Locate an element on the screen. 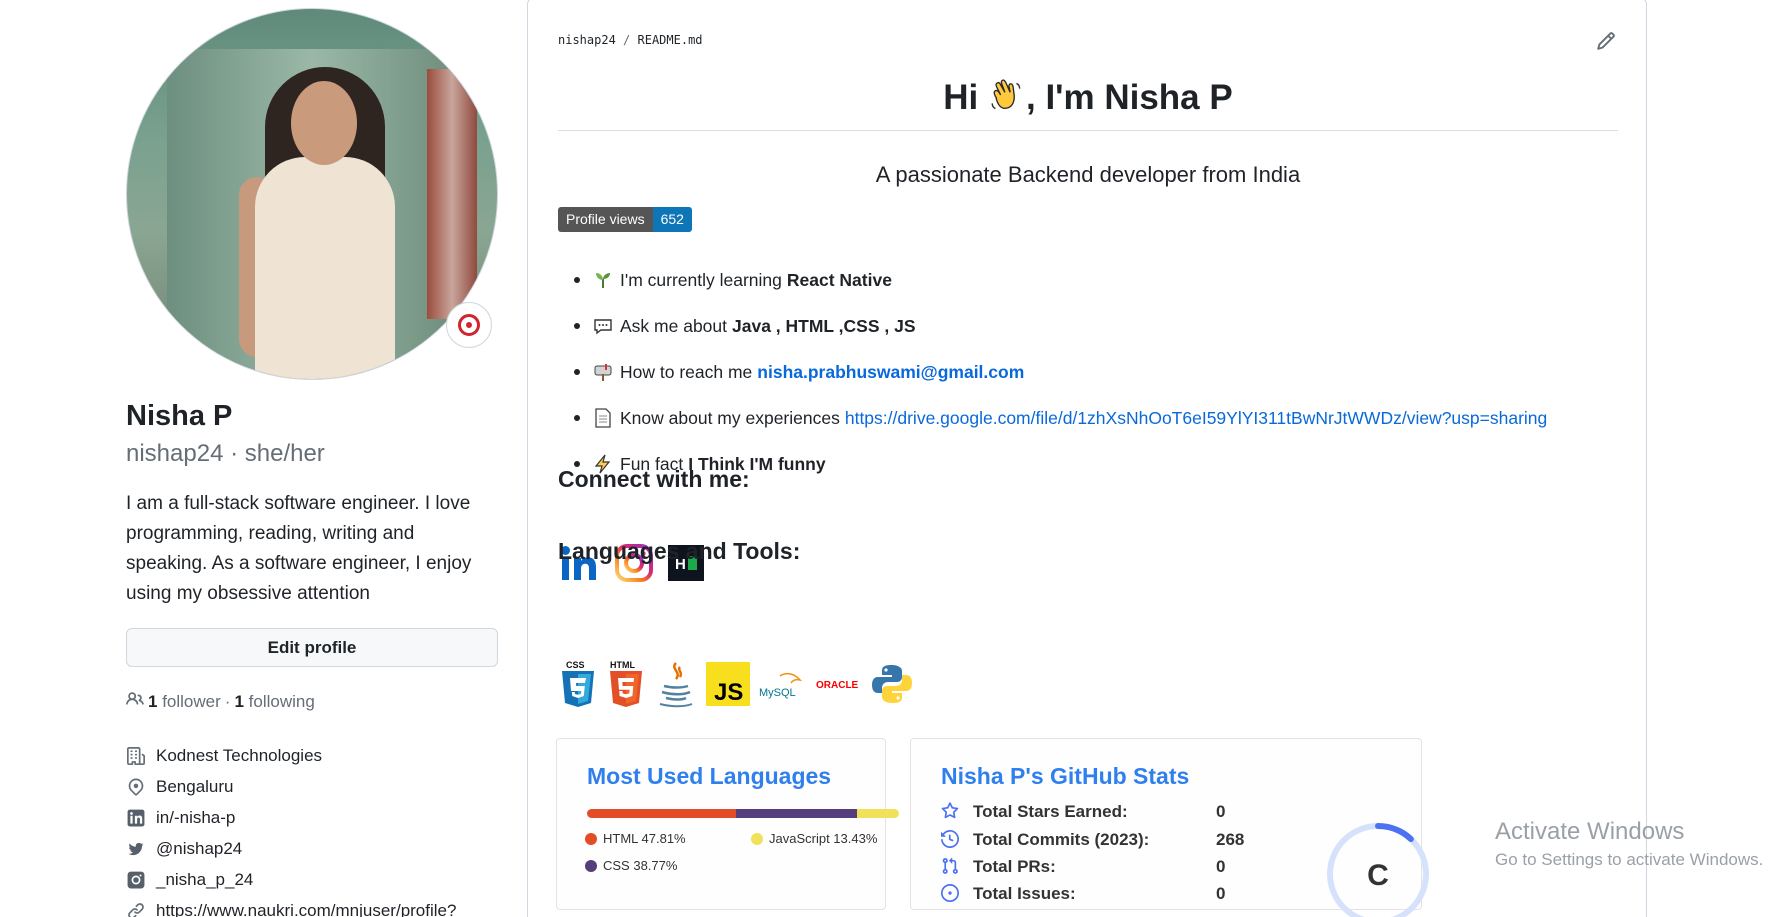 The width and height of the screenshot is (1790, 917). pull-request-icon is located at coordinates (951, 867).